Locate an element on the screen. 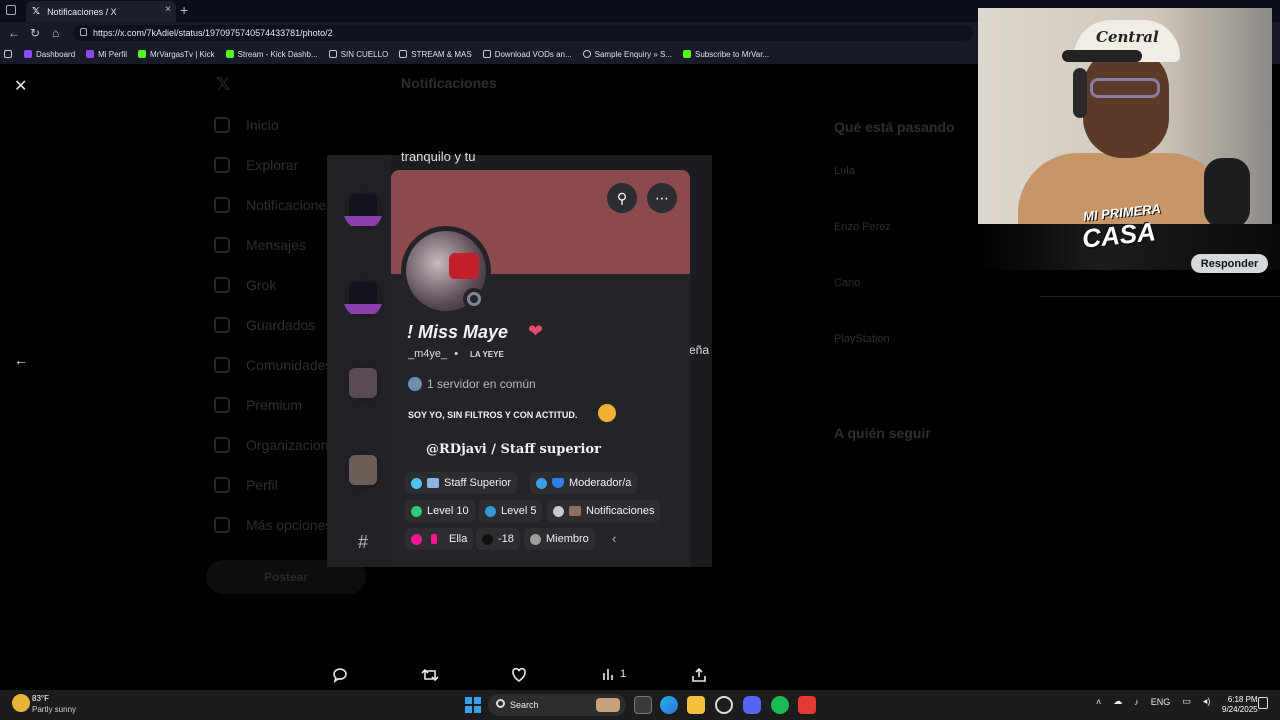  sidebar-item-perfil: Perfil is located at coordinates (262, 485).